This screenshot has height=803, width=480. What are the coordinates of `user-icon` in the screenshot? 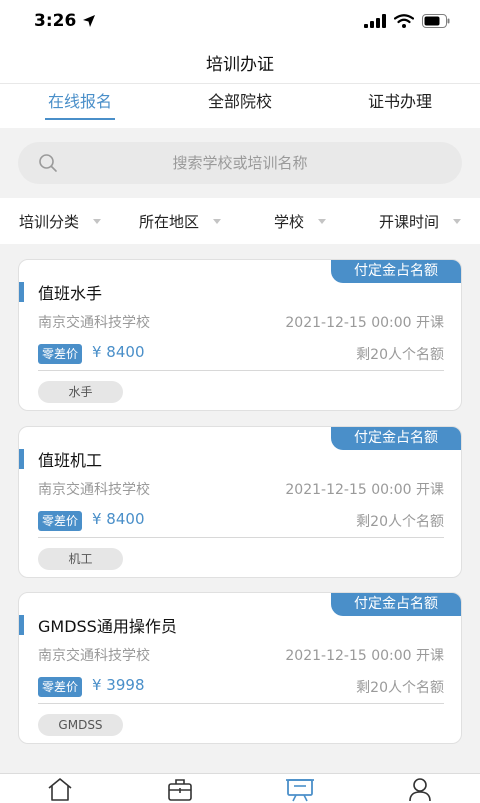 It's located at (420, 789).